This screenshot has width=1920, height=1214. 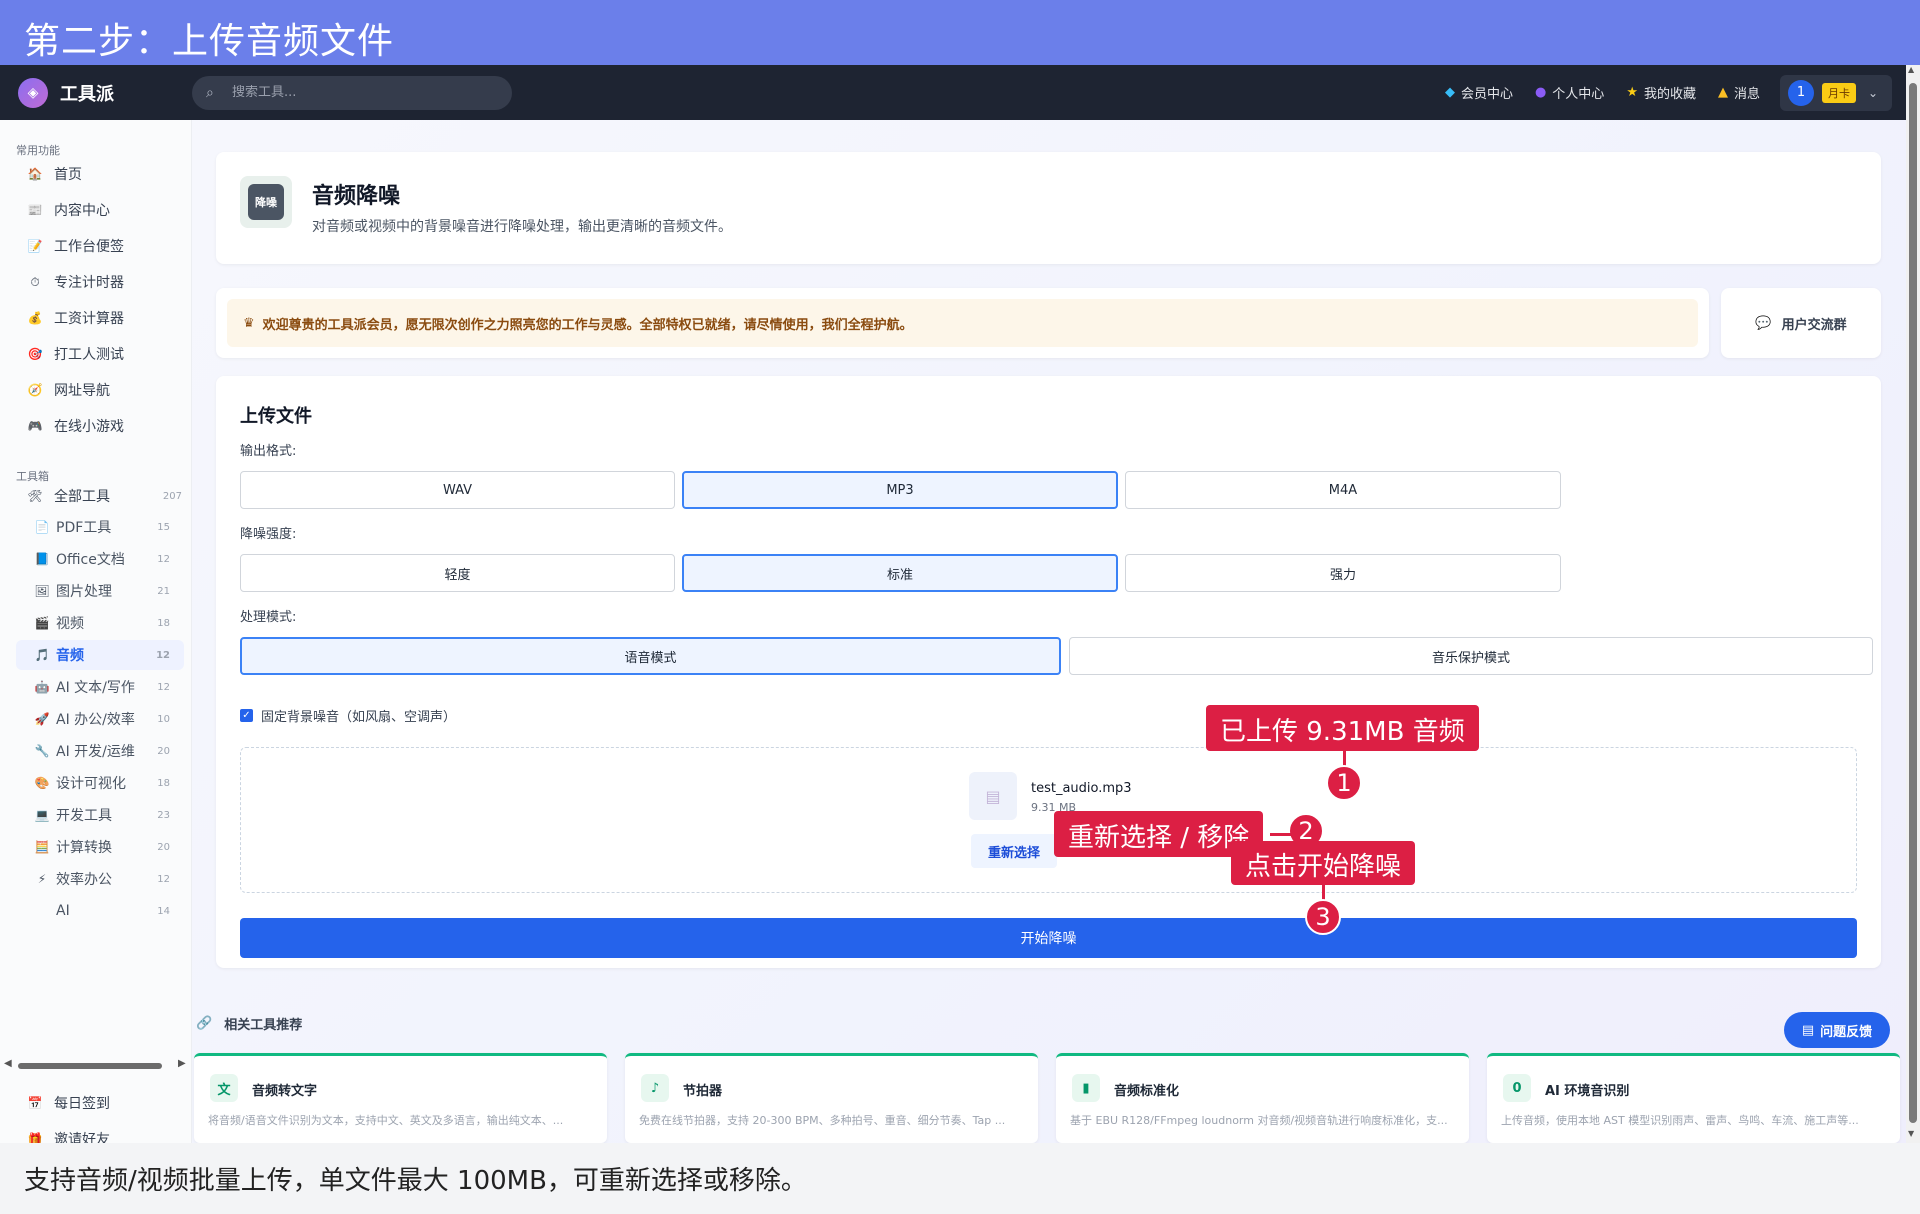 I want to click on sidebar-tool-image: 🖼 图片处理 21, so click(x=100, y=591).